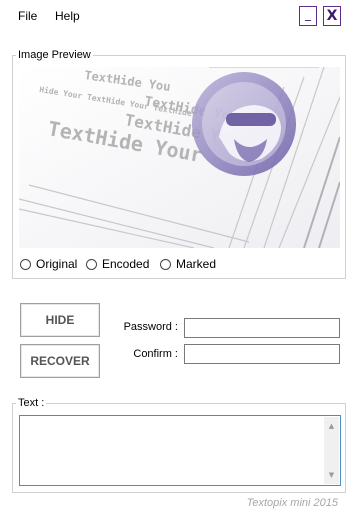 Image resolution: width=355 pixels, height=514 pixels. I want to click on radio-original: Original, so click(48, 264).